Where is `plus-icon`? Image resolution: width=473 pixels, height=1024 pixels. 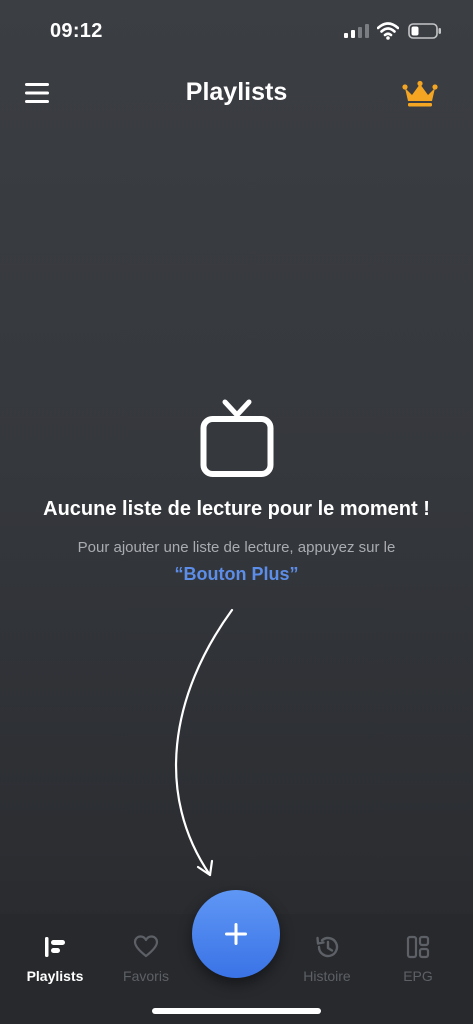
plus-icon is located at coordinates (236, 934).